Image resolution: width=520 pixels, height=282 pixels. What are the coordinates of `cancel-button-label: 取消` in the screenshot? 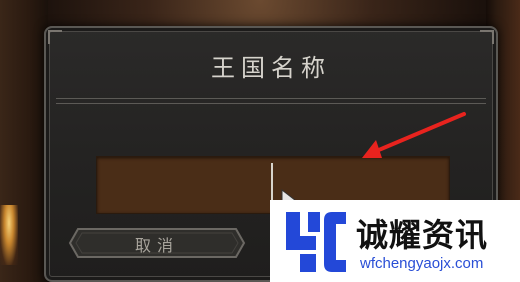 It's located at (156, 245).